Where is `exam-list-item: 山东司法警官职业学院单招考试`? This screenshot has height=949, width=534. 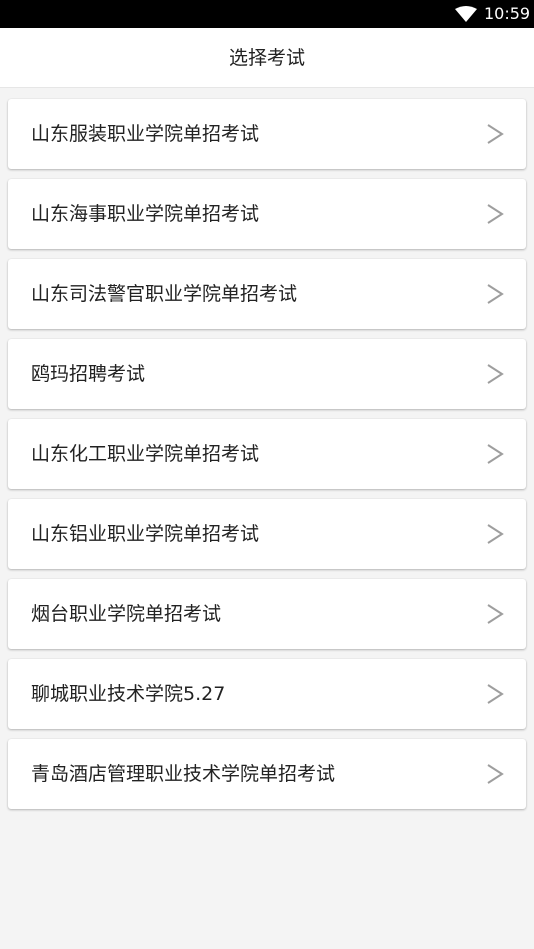
exam-list-item: 山东司法警官职业学院单招考试 is located at coordinates (267, 294).